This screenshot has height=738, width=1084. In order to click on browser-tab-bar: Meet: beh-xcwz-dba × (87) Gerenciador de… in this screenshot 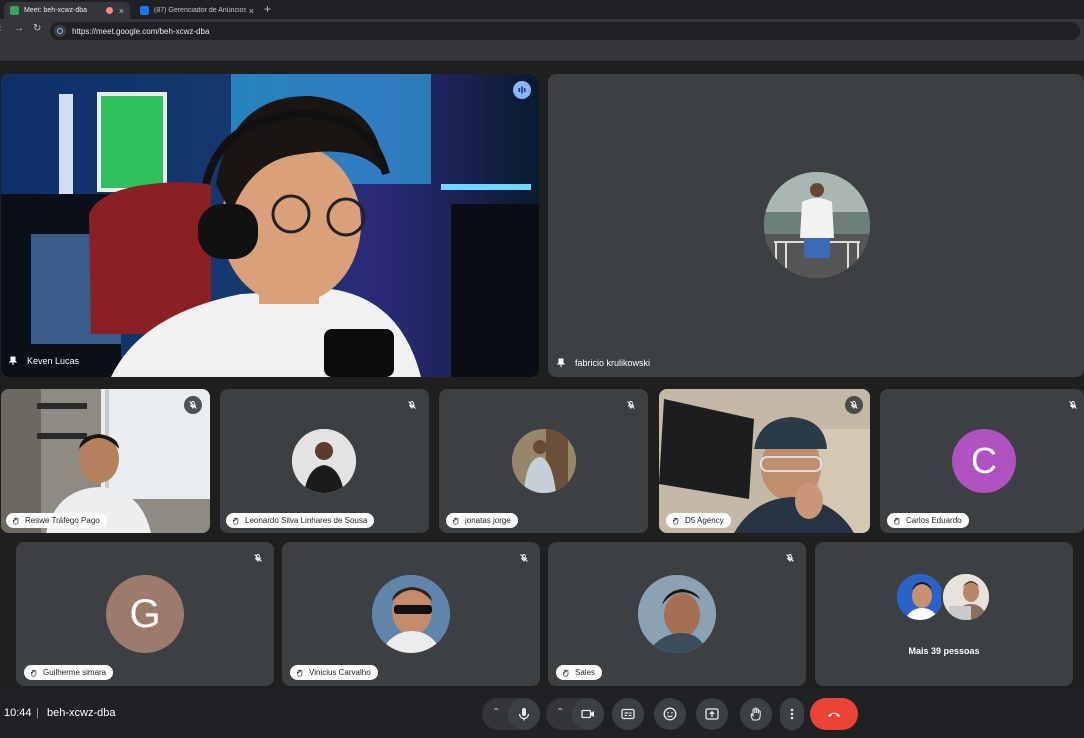, I will do `click(542, 9)`.